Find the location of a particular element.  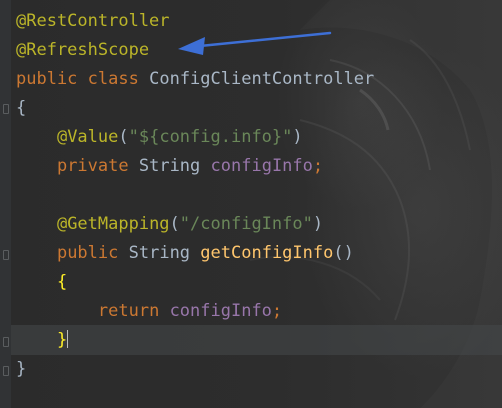

paren-token: () is located at coordinates (343, 253).